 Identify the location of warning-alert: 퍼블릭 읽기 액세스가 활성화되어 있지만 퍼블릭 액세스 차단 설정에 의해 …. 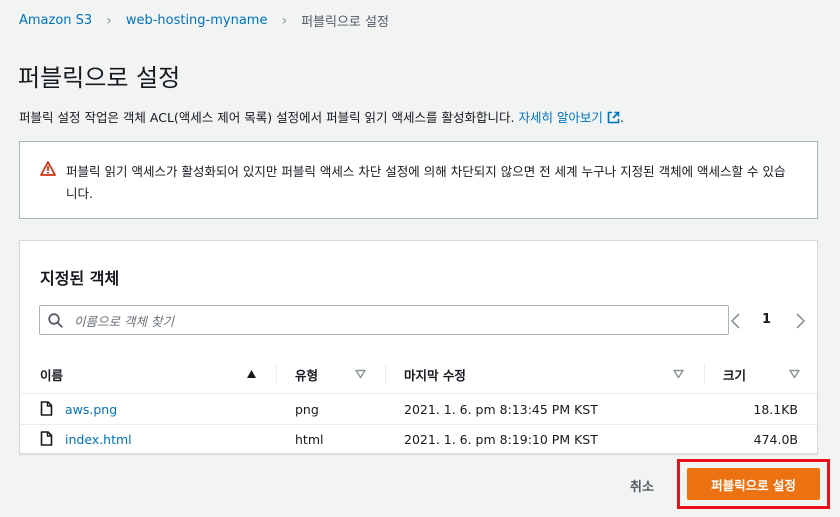
(418, 180).